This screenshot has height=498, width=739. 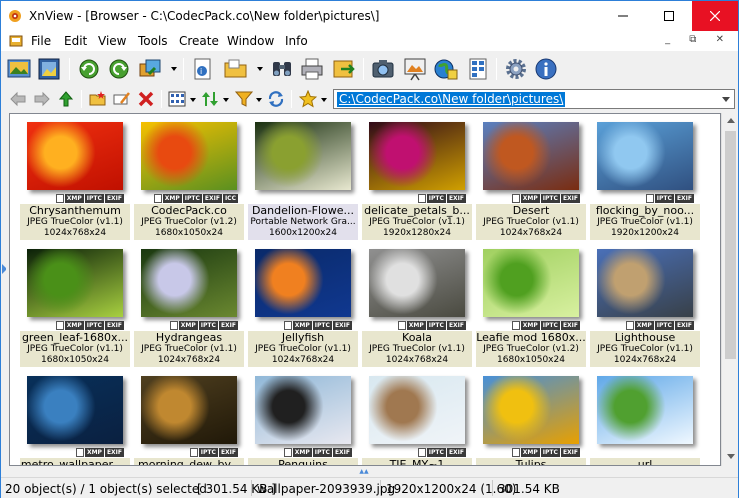 I want to click on menu-create: Create, so click(x=199, y=41).